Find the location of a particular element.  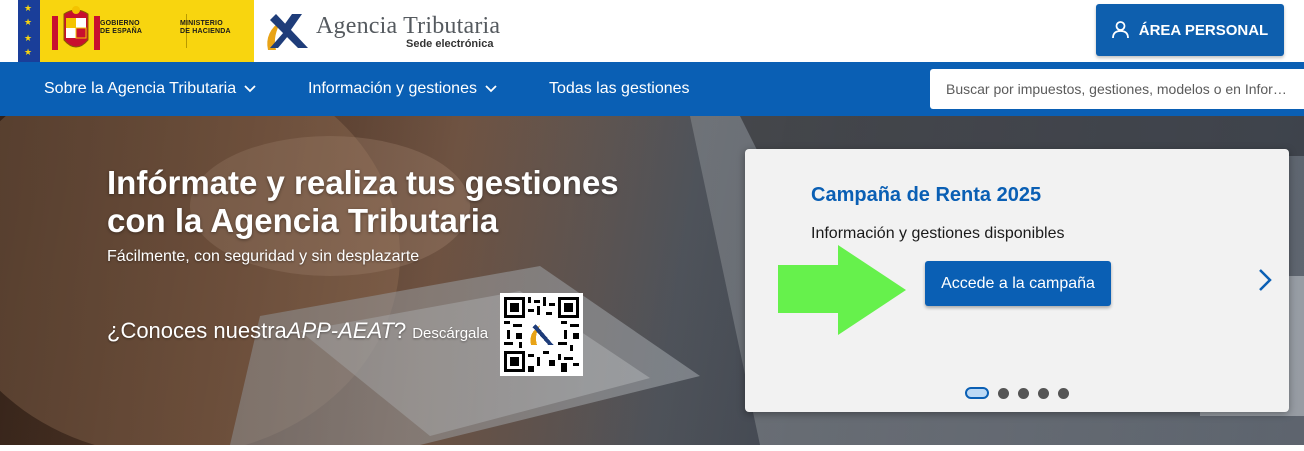

search-input is located at coordinates (1125, 89).